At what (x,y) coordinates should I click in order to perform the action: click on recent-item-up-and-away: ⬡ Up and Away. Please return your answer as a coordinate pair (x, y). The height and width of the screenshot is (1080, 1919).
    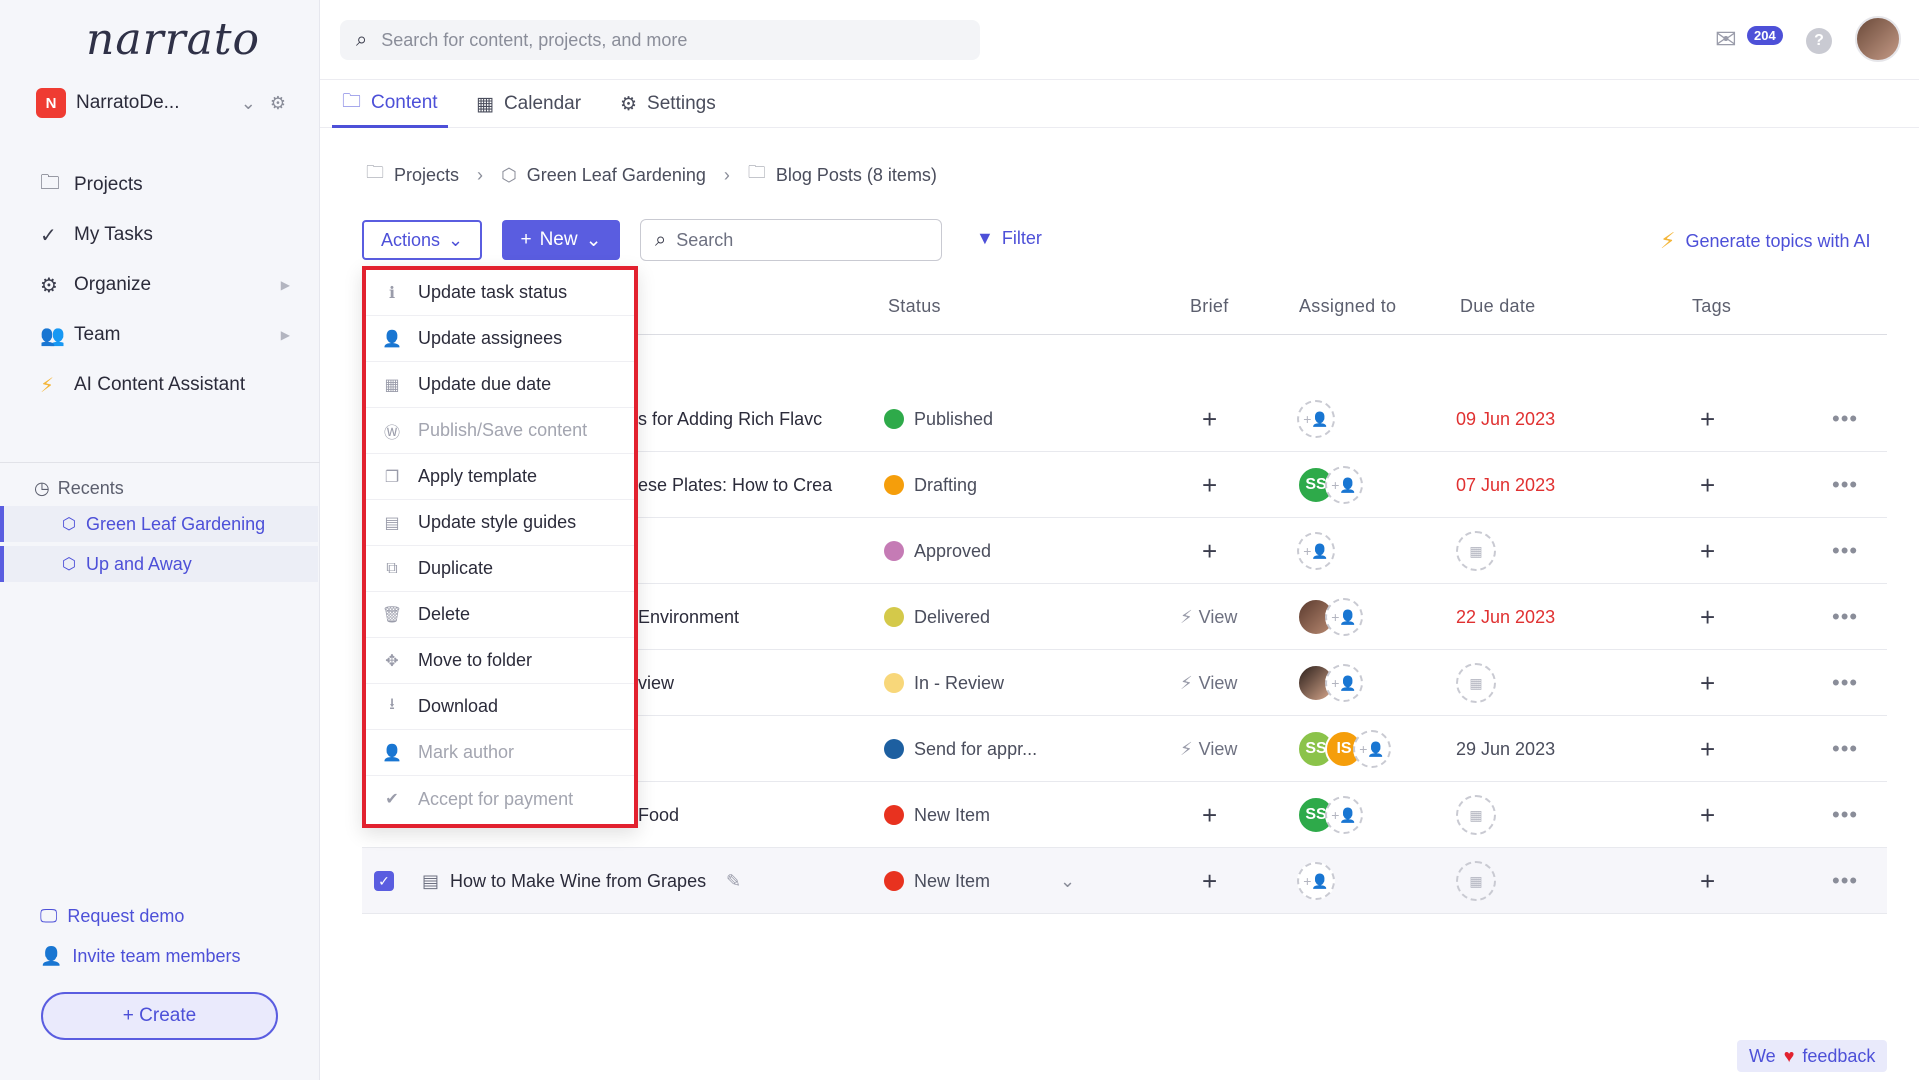
    Looking at the image, I should click on (159, 564).